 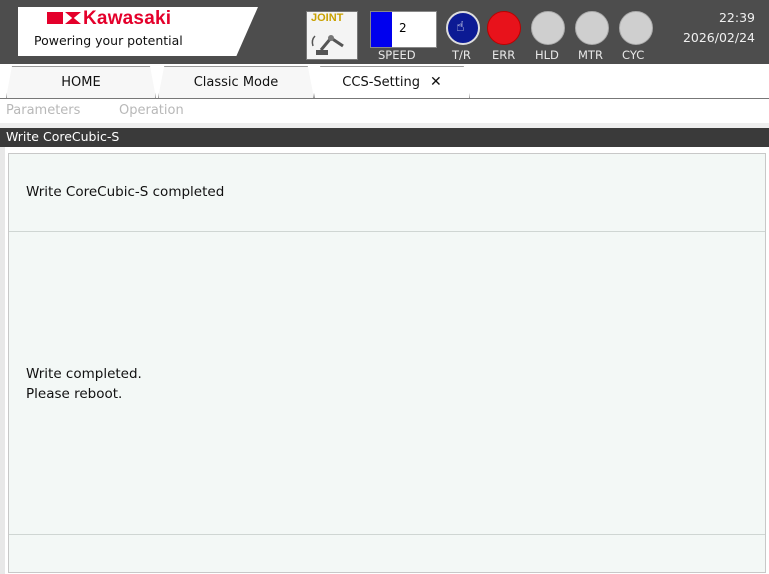 What do you see at coordinates (590, 55) in the screenshot?
I see `mtr-label: MTR` at bounding box center [590, 55].